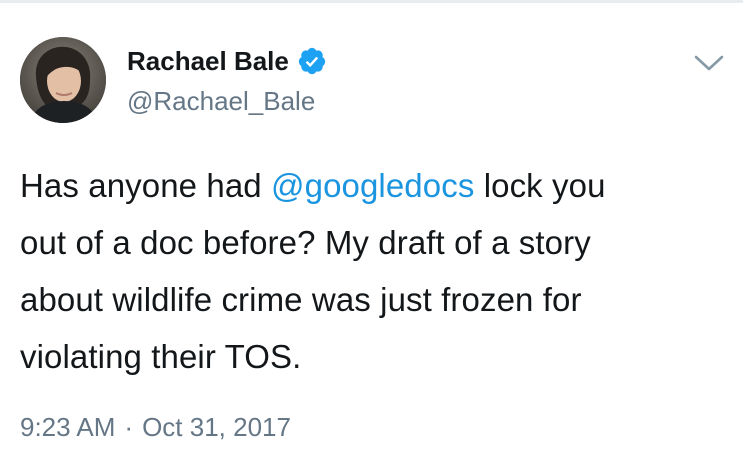 The width and height of the screenshot is (743, 470). Describe the element at coordinates (221, 101) in the screenshot. I see `author-handle: @Rachael_Bale` at that location.